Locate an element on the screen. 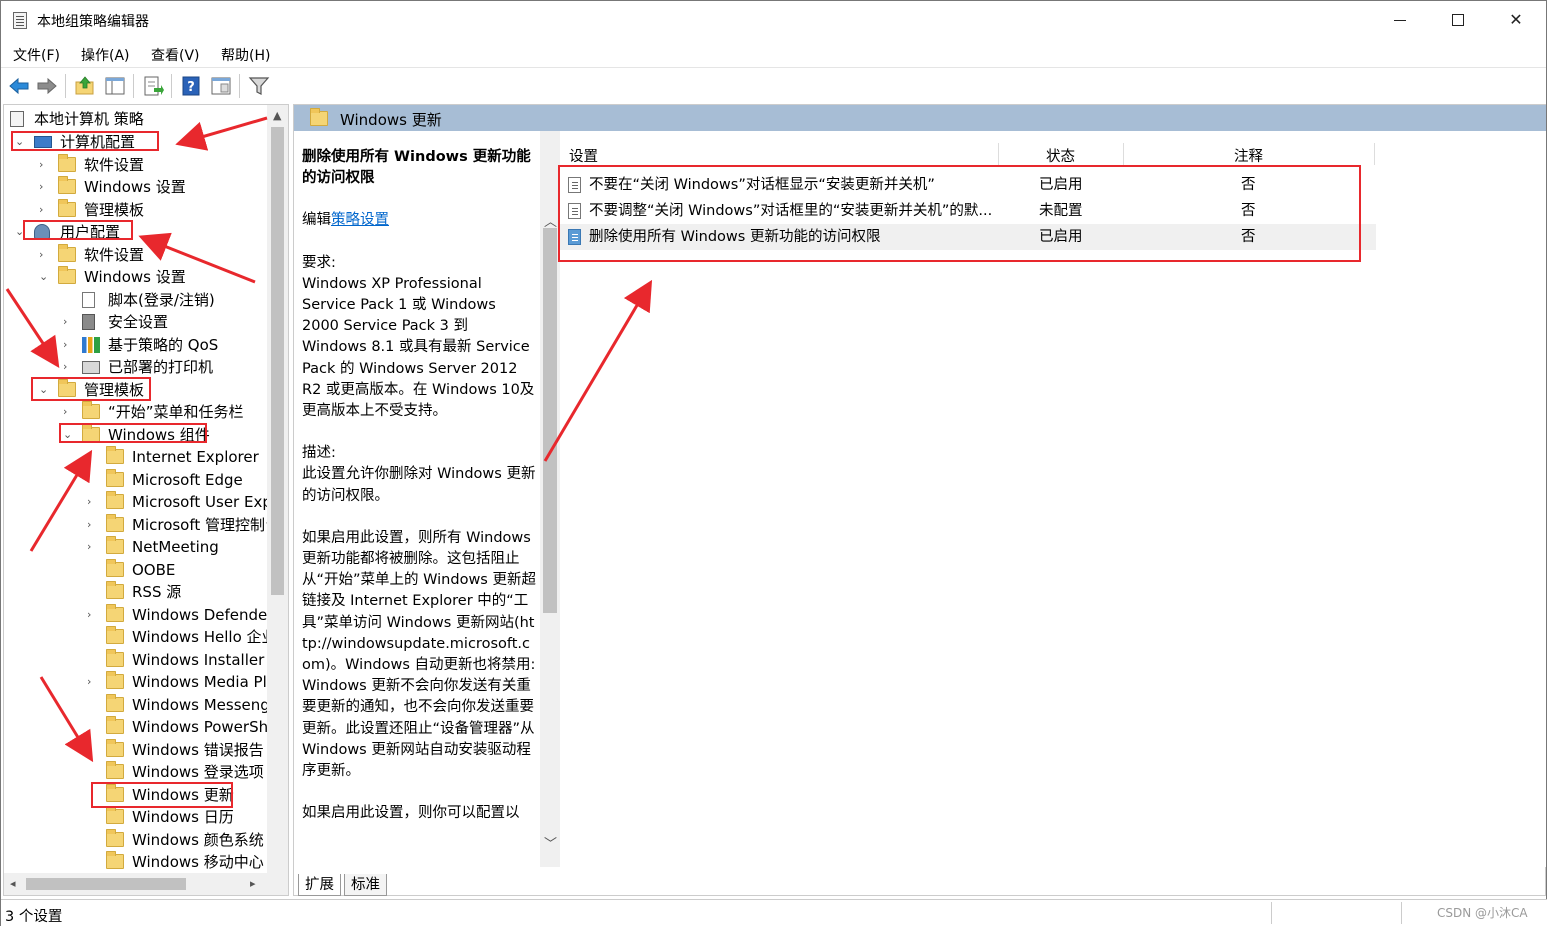 This screenshot has height=927, width=1547. bar-chart-icon is located at coordinates (91, 344).